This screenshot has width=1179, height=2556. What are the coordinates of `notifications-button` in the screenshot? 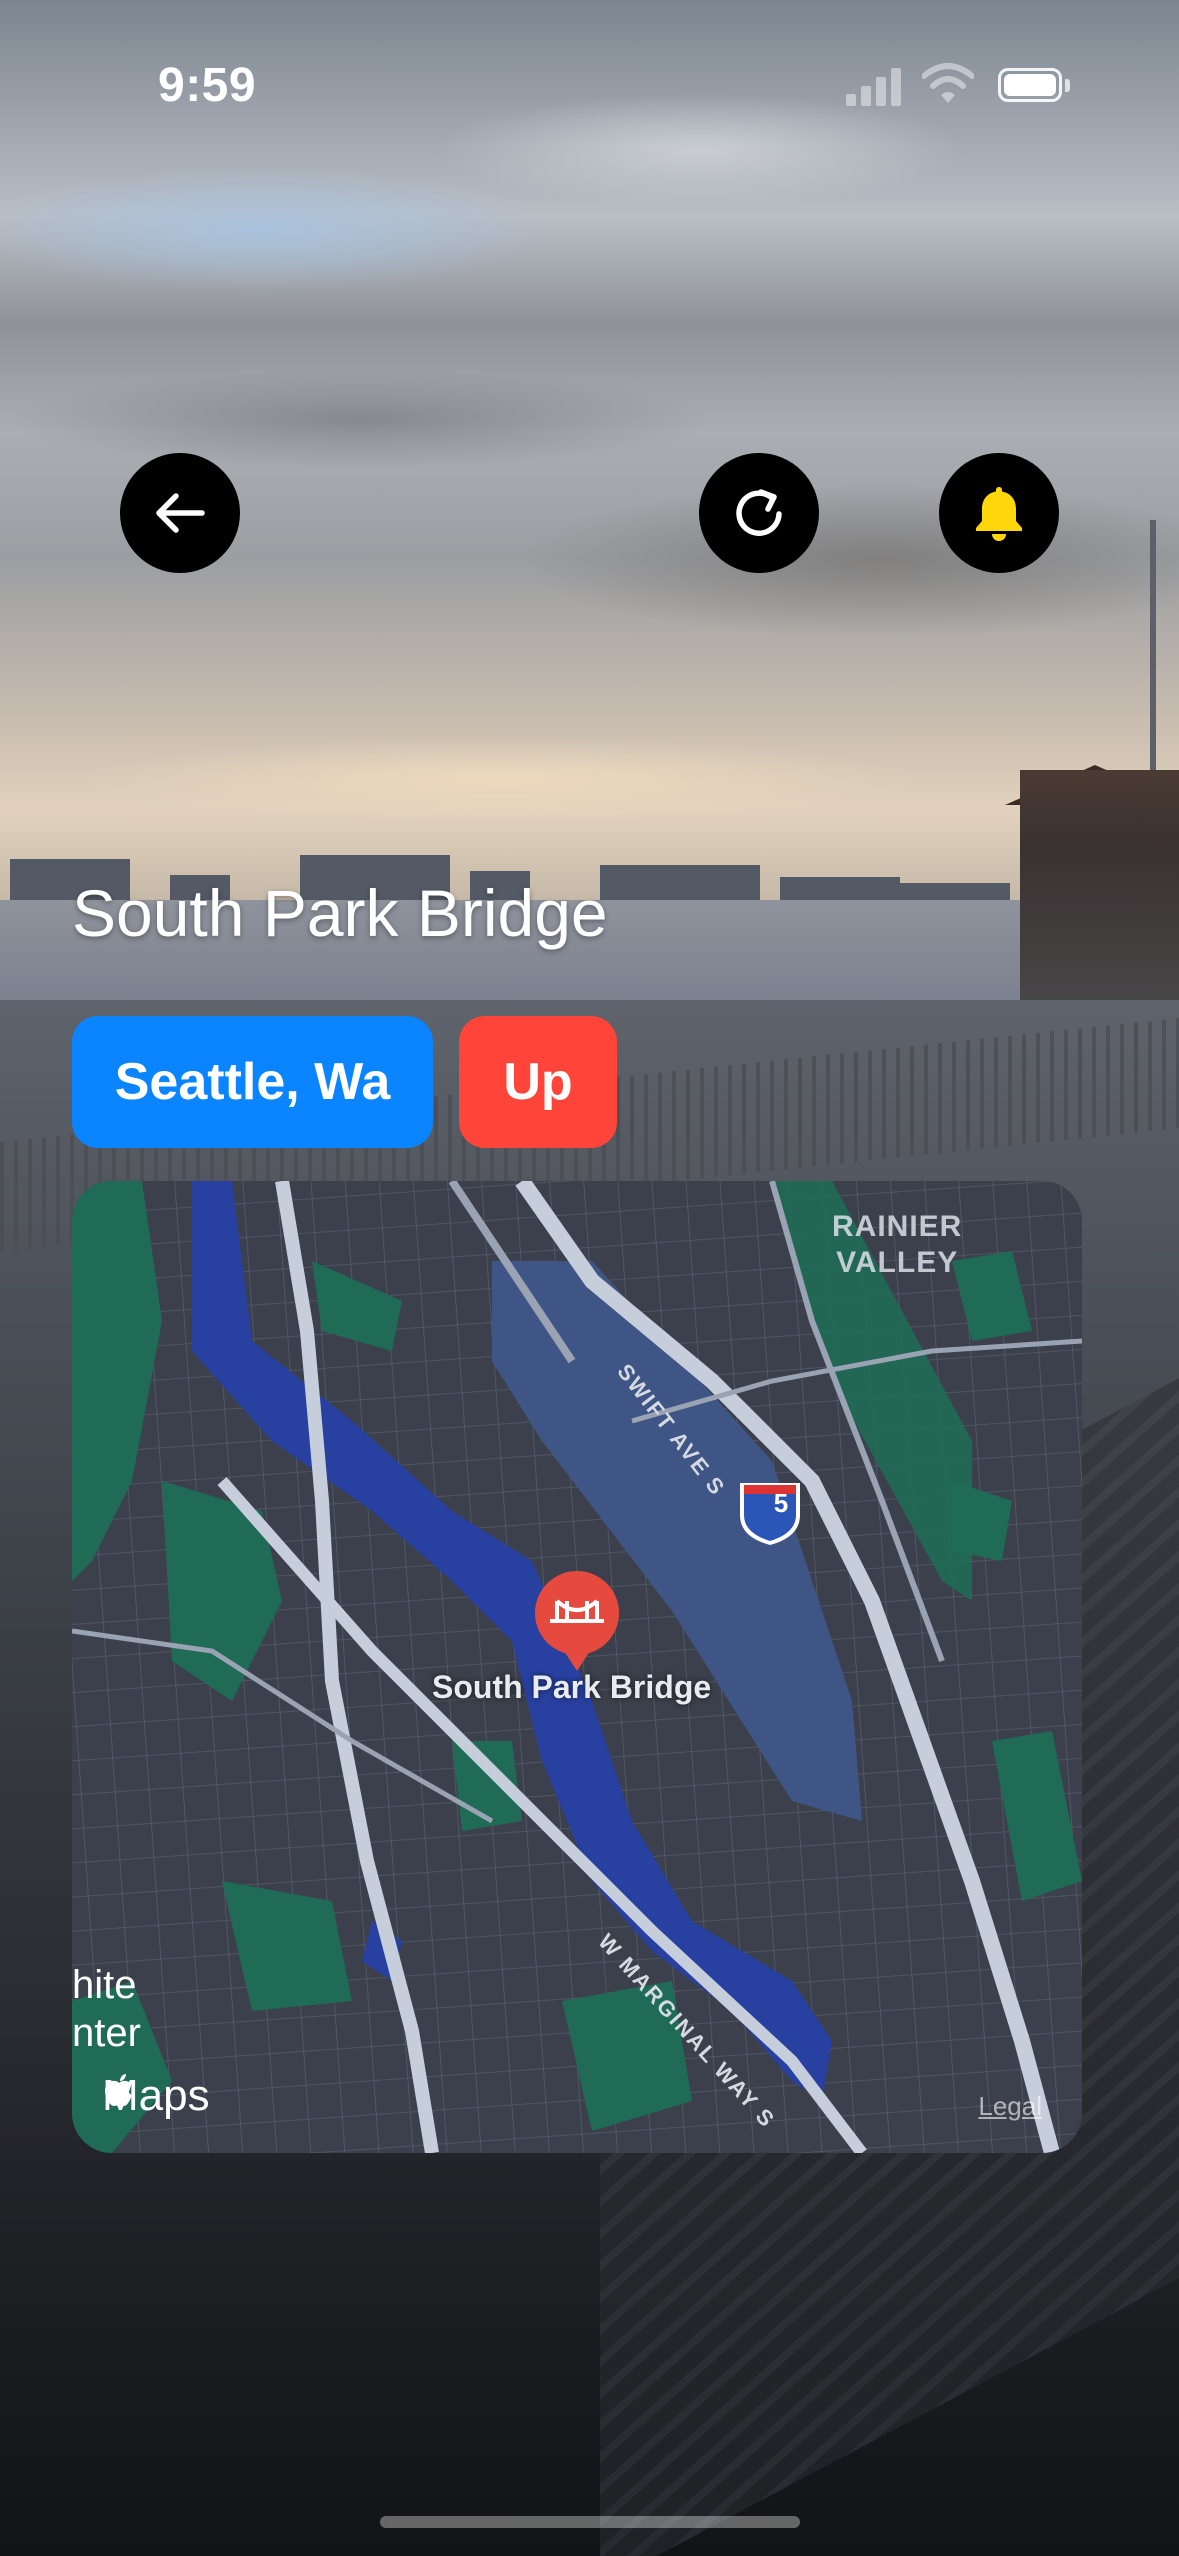 It's located at (999, 513).